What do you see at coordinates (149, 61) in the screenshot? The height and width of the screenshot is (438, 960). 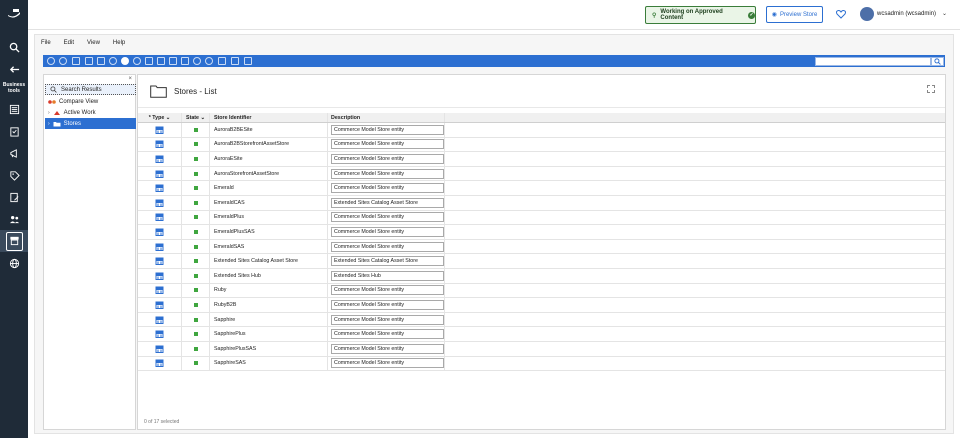 I see `columns-icon` at bounding box center [149, 61].